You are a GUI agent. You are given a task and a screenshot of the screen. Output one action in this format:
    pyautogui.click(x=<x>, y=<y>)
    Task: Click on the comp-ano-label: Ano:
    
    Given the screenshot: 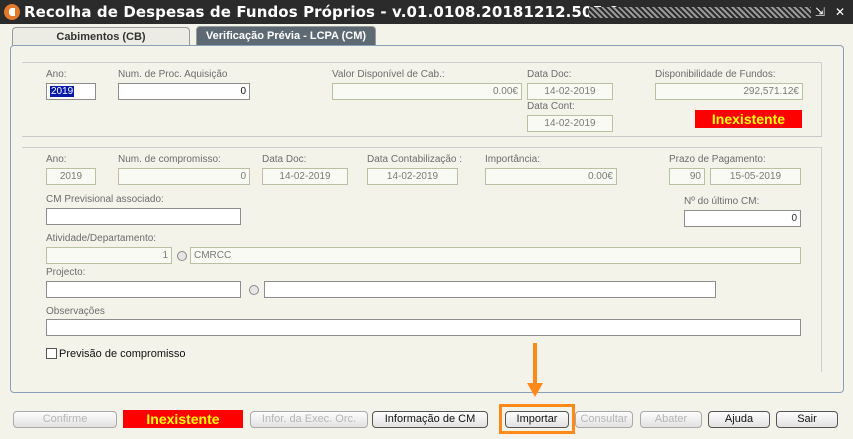 What is the action you would take?
    pyautogui.click(x=56, y=159)
    